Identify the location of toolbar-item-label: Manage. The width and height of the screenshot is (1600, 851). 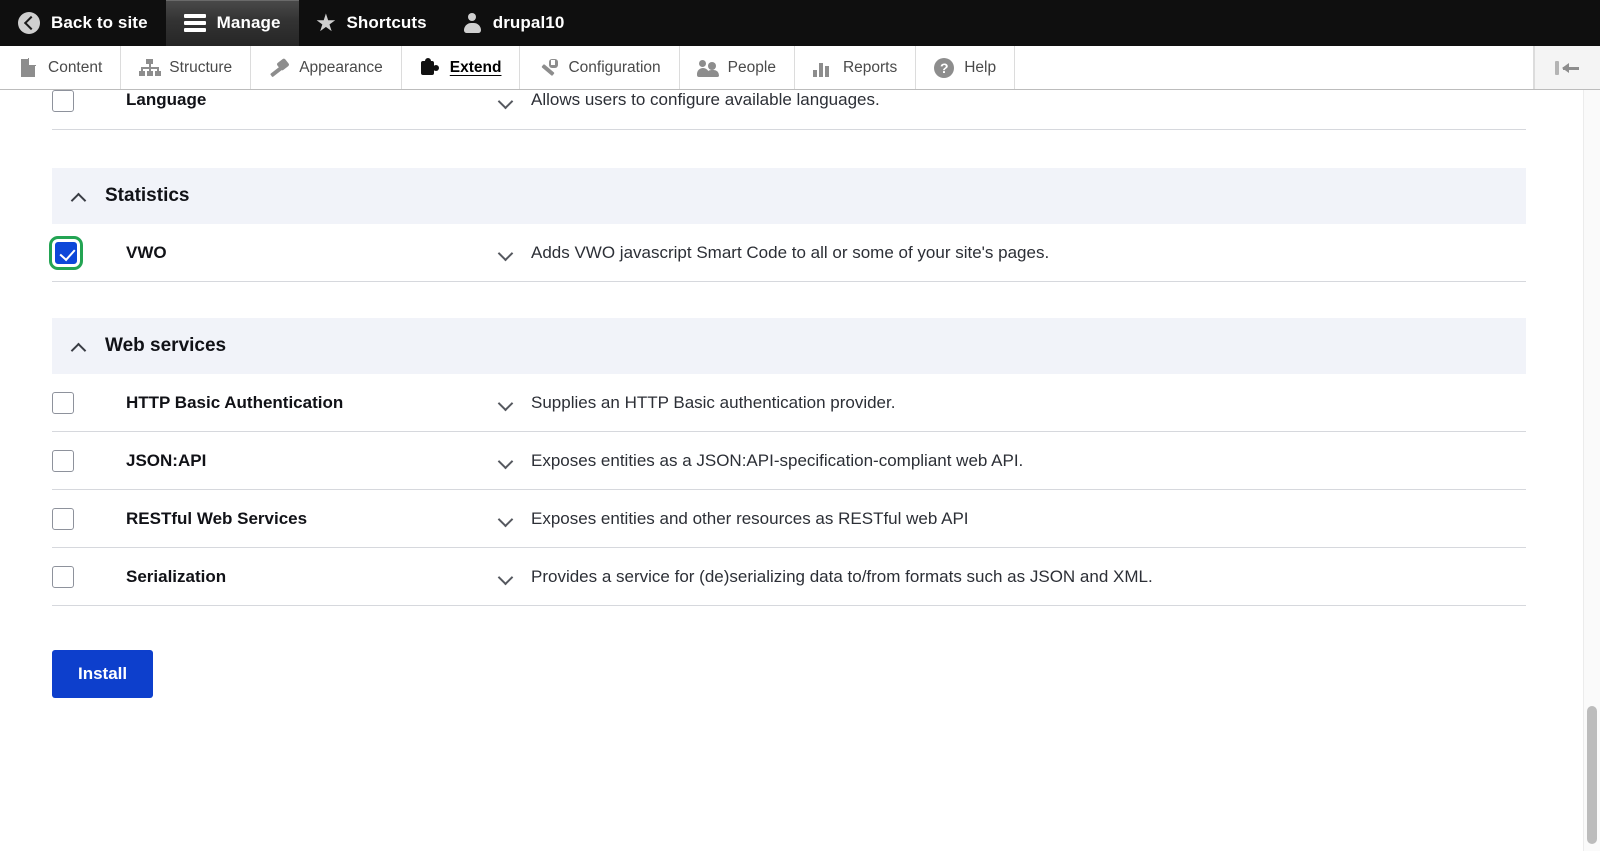
(248, 22).